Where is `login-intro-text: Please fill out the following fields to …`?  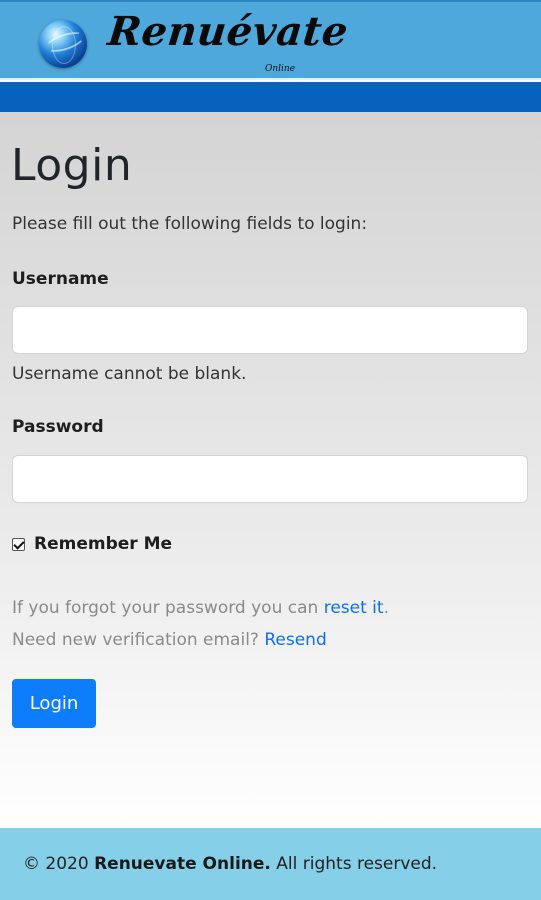 login-intro-text: Please fill out the following fields to … is located at coordinates (190, 224).